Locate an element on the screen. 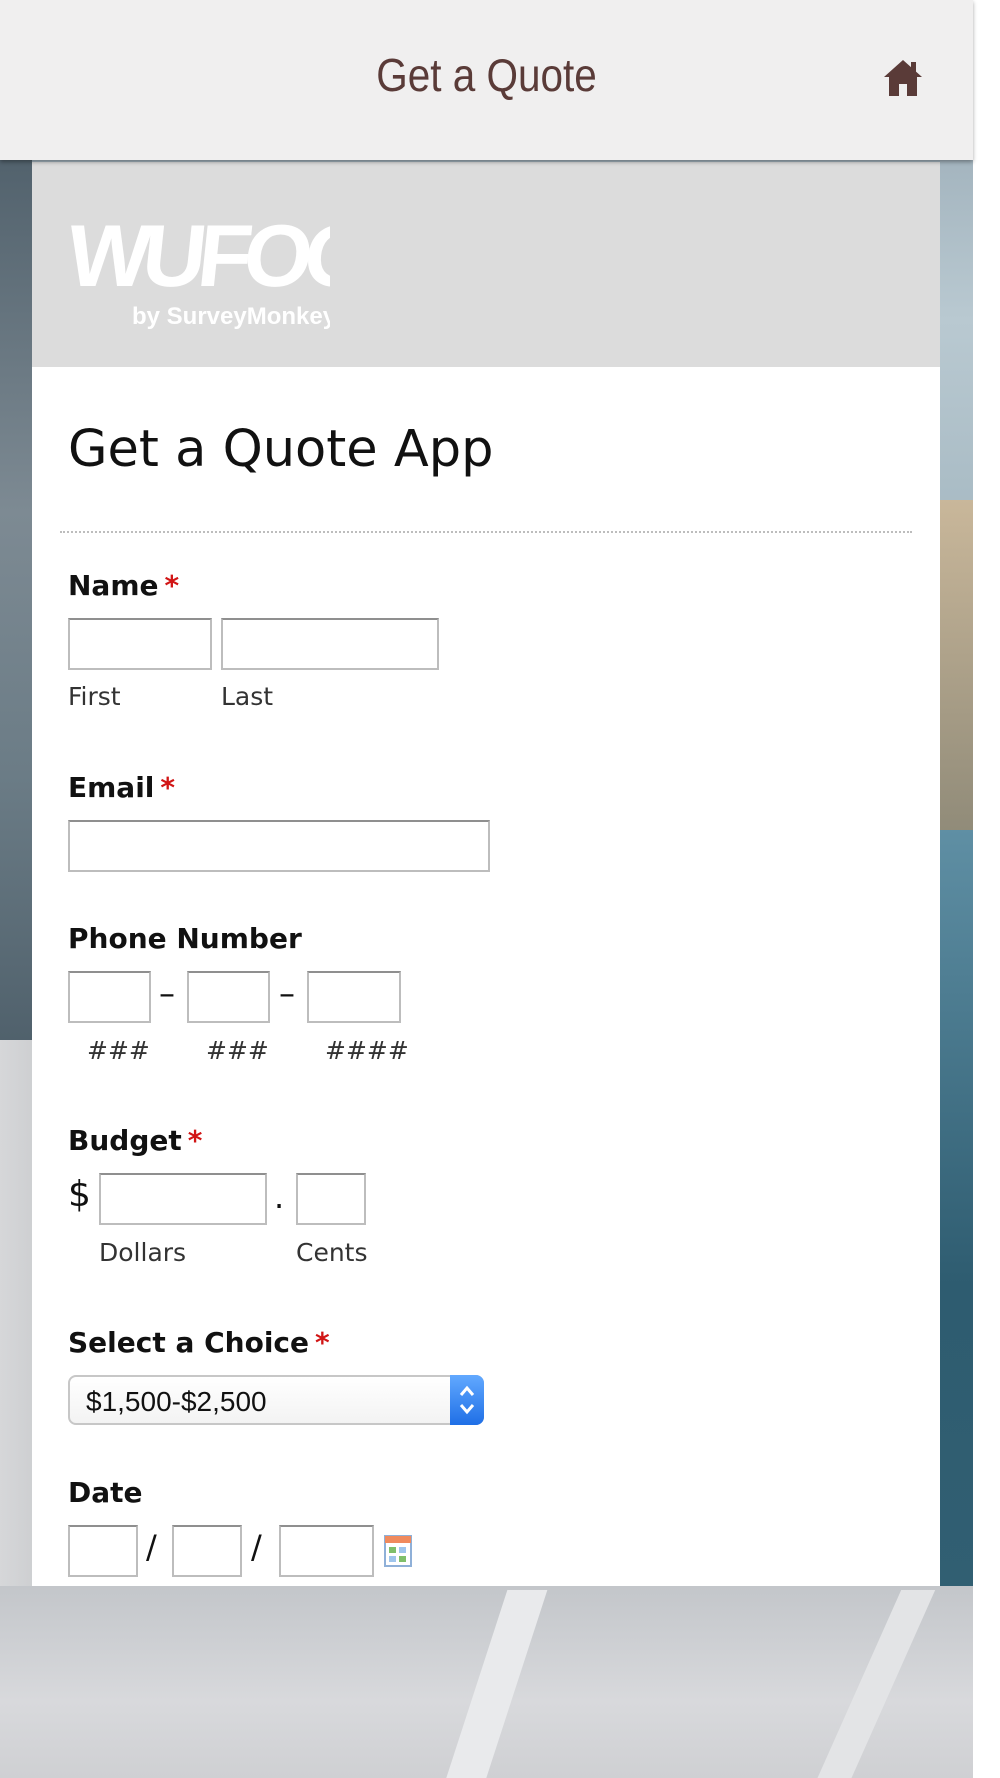  name-label: Name * is located at coordinates (124, 585).